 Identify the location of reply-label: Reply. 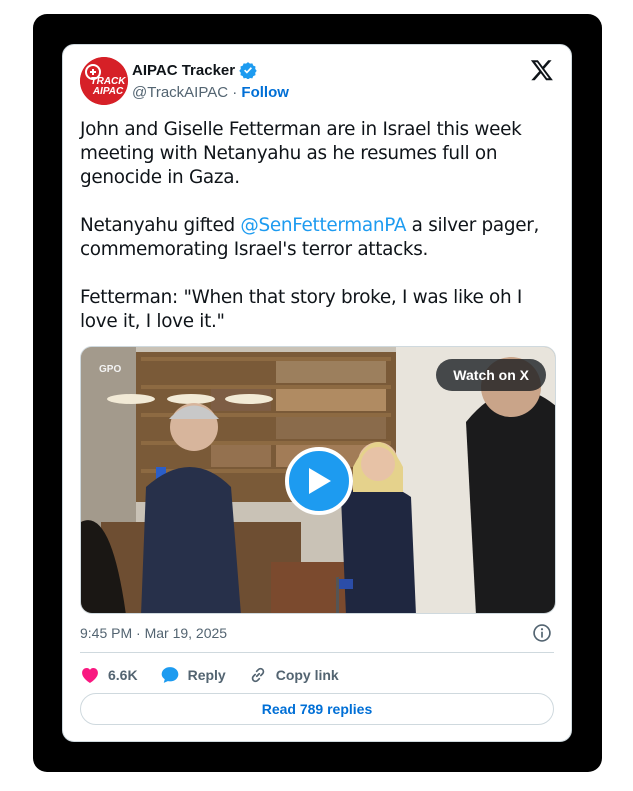
(206, 675).